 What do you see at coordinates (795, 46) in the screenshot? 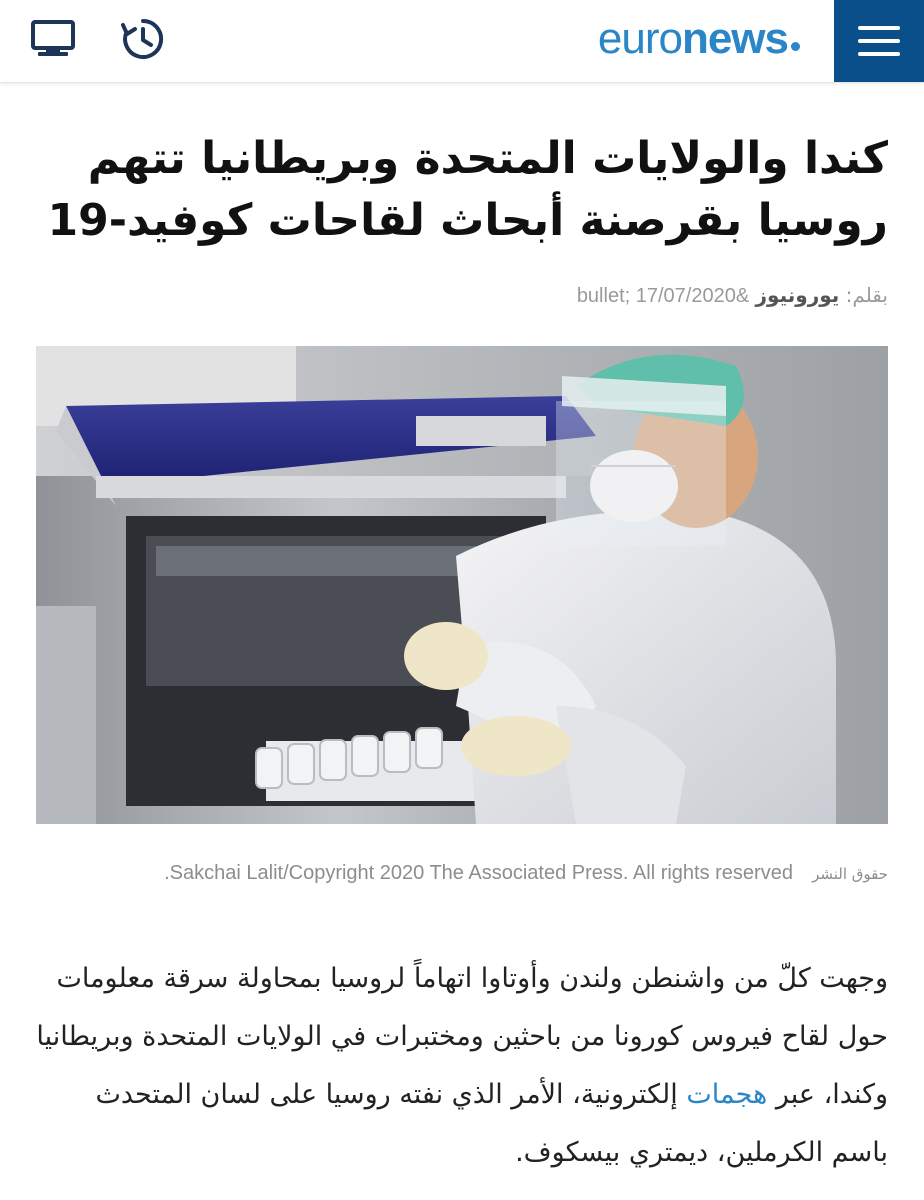
I see `logo-dot` at bounding box center [795, 46].